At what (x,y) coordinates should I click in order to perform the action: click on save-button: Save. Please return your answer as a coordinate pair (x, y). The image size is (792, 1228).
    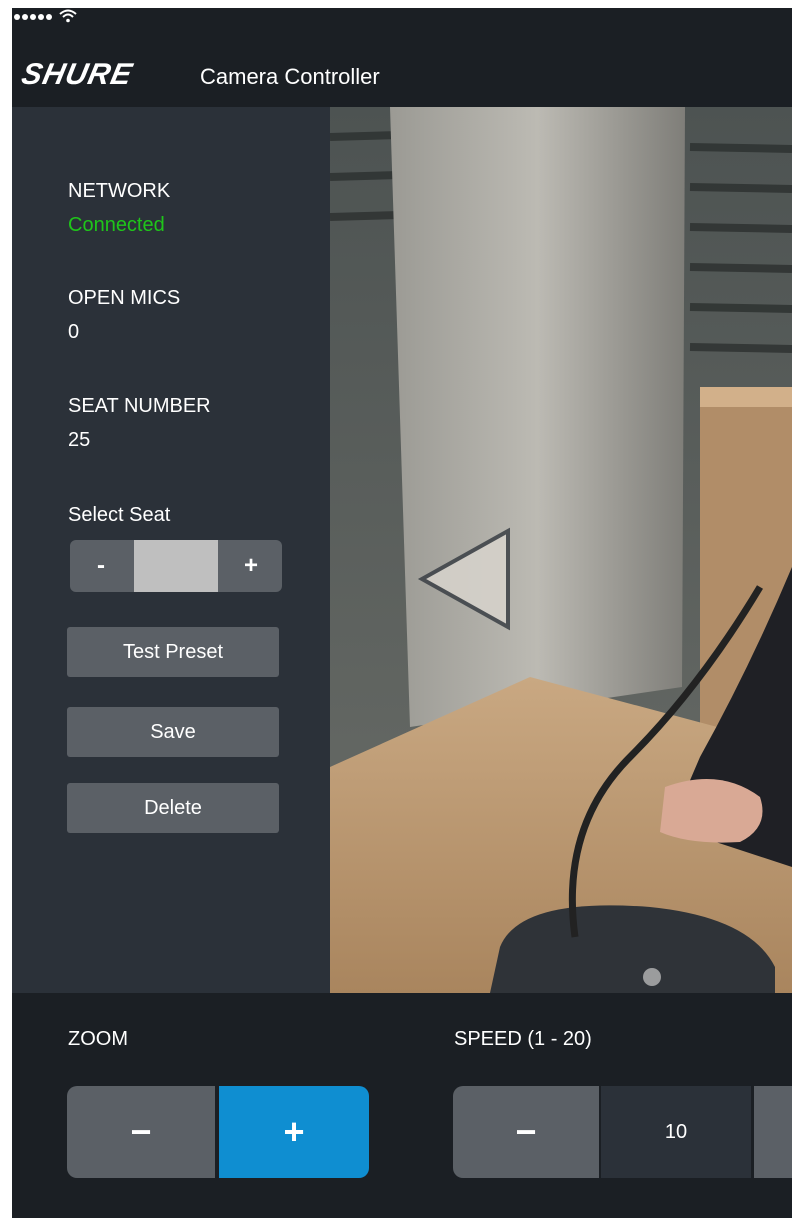
    Looking at the image, I should click on (173, 732).